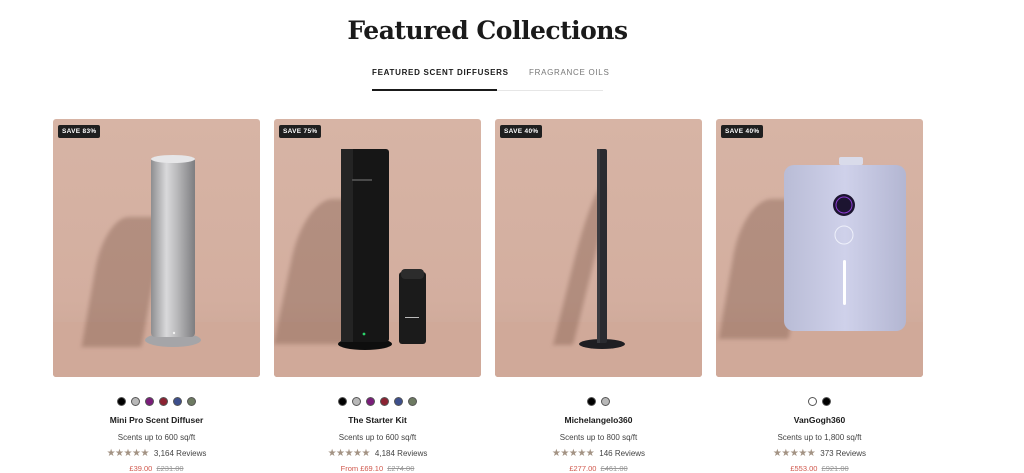 The image size is (1024, 473). Describe the element at coordinates (819, 468) in the screenshot. I see `product-price: £553.00 £921.00` at that location.